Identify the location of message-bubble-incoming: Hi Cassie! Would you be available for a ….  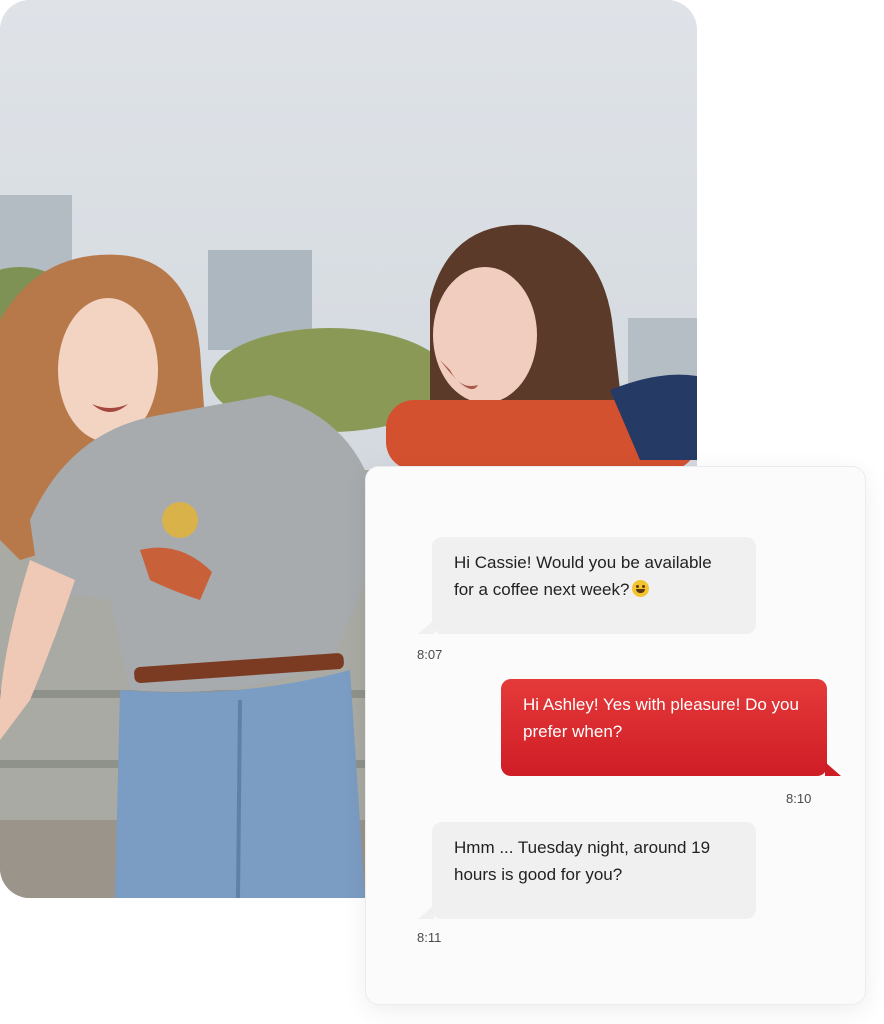
(594, 585).